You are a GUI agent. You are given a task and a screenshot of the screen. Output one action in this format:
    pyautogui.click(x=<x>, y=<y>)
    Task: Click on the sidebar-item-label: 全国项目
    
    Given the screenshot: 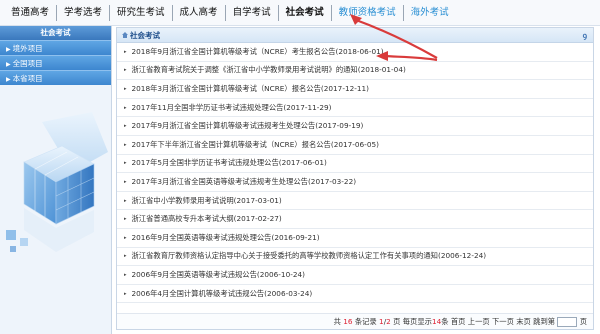 What is the action you would take?
    pyautogui.click(x=27, y=63)
    